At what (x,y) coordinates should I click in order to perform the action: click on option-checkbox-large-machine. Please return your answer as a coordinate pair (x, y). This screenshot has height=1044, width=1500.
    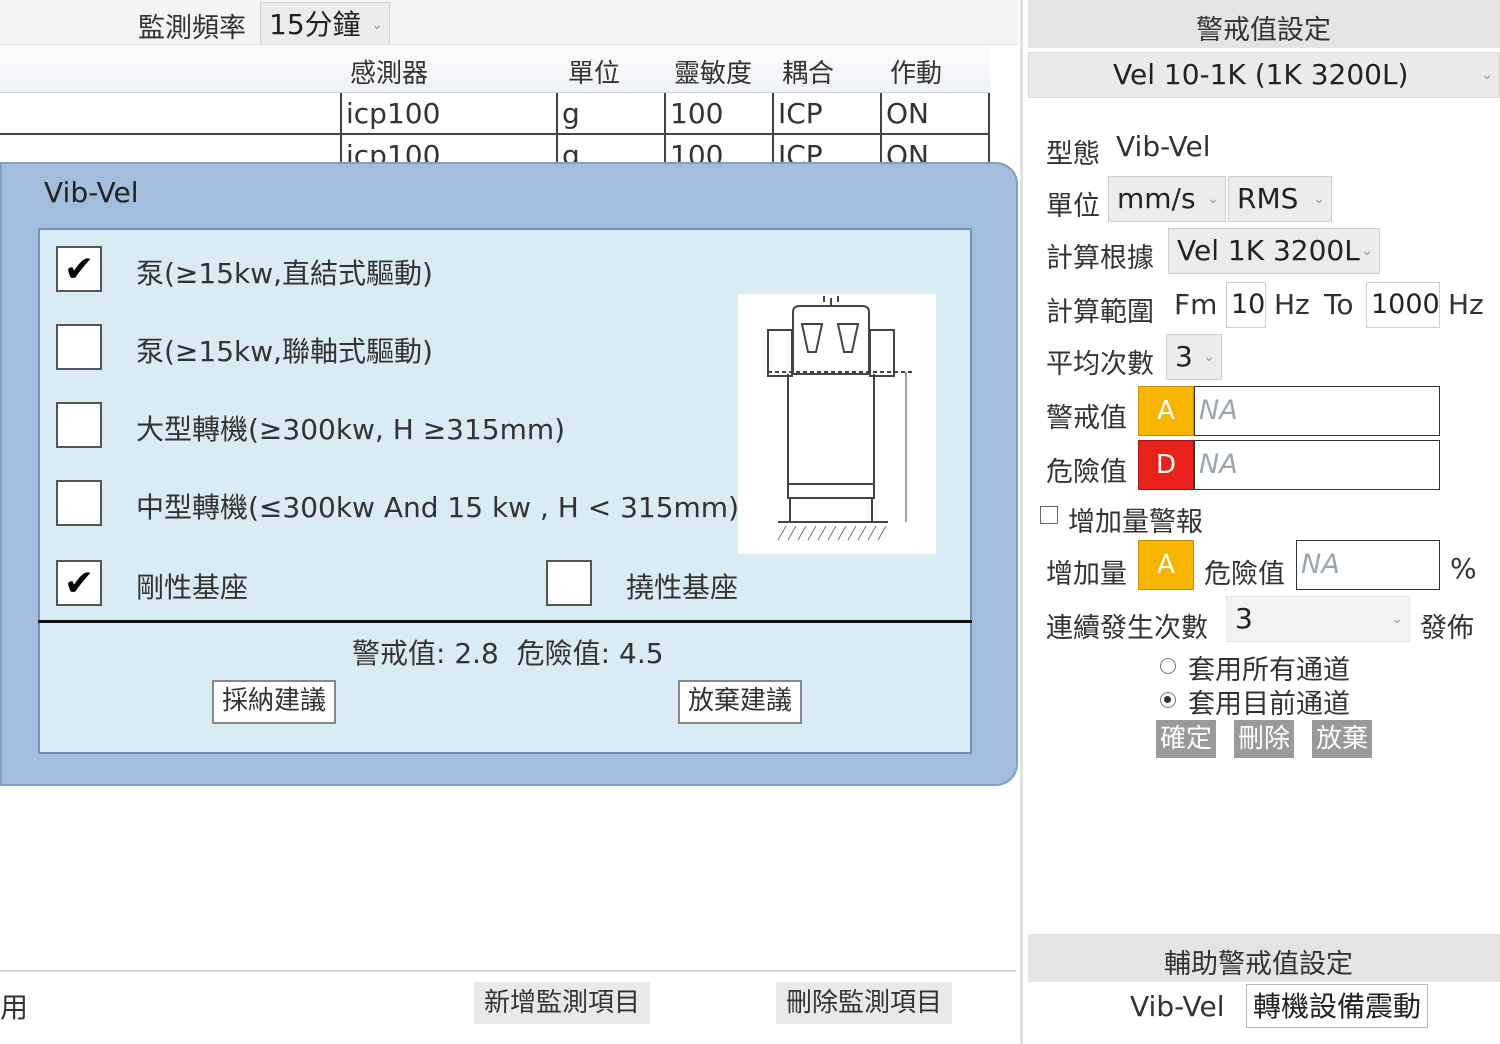
    Looking at the image, I should click on (79, 425).